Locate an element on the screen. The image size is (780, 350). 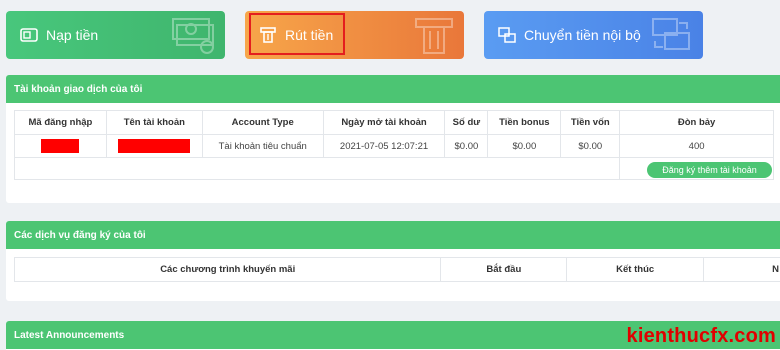
login-id-cell is located at coordinates (60, 146).